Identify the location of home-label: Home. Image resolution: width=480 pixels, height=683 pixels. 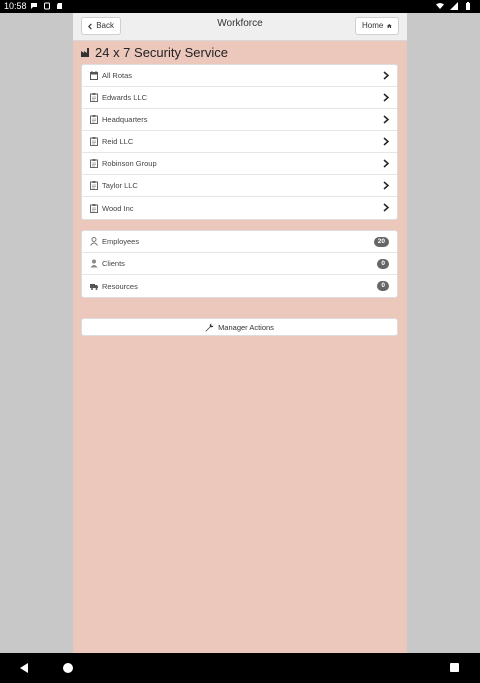
(373, 25).